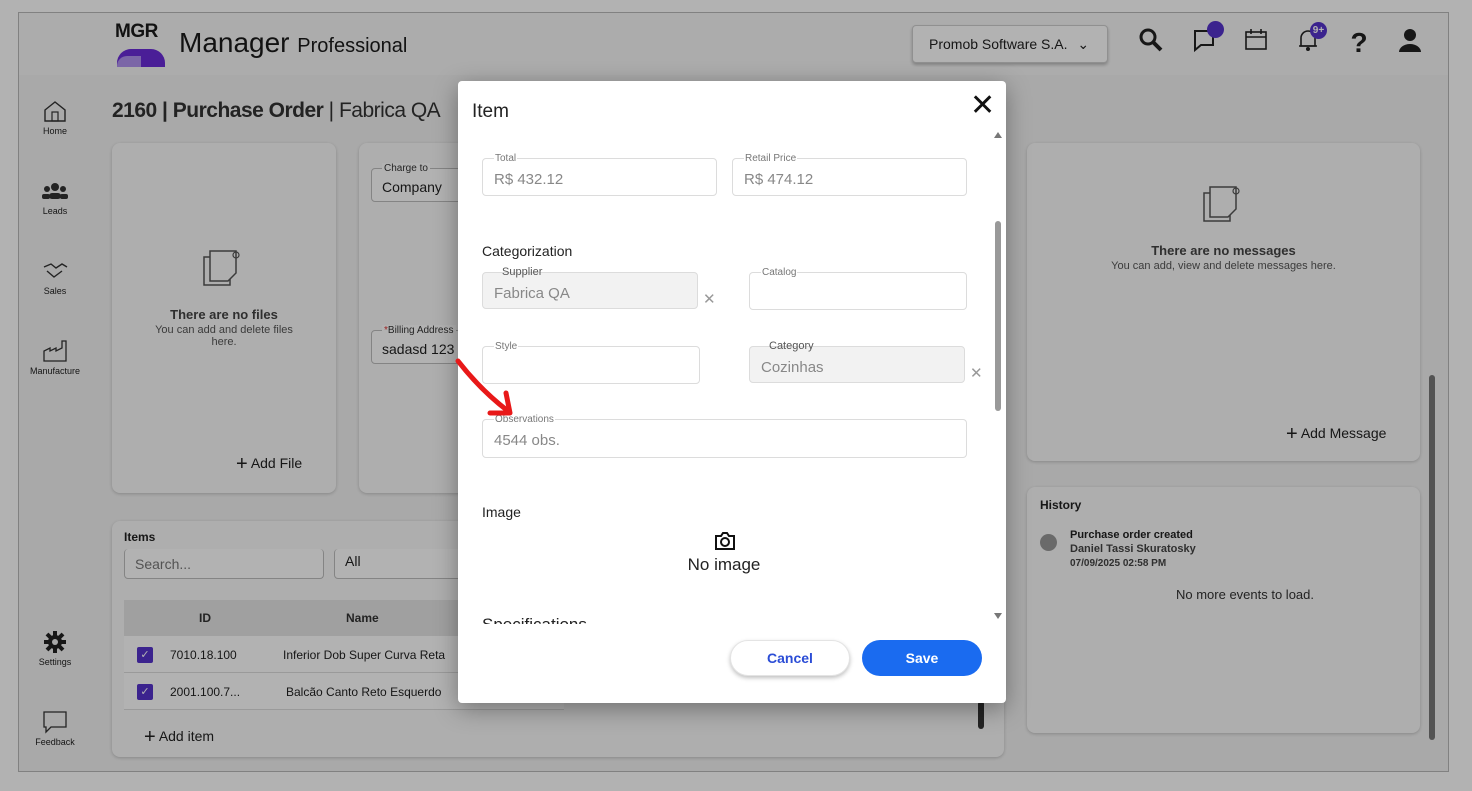 The width and height of the screenshot is (1472, 791). What do you see at coordinates (790, 658) in the screenshot?
I see `cancel-button: Cancel` at bounding box center [790, 658].